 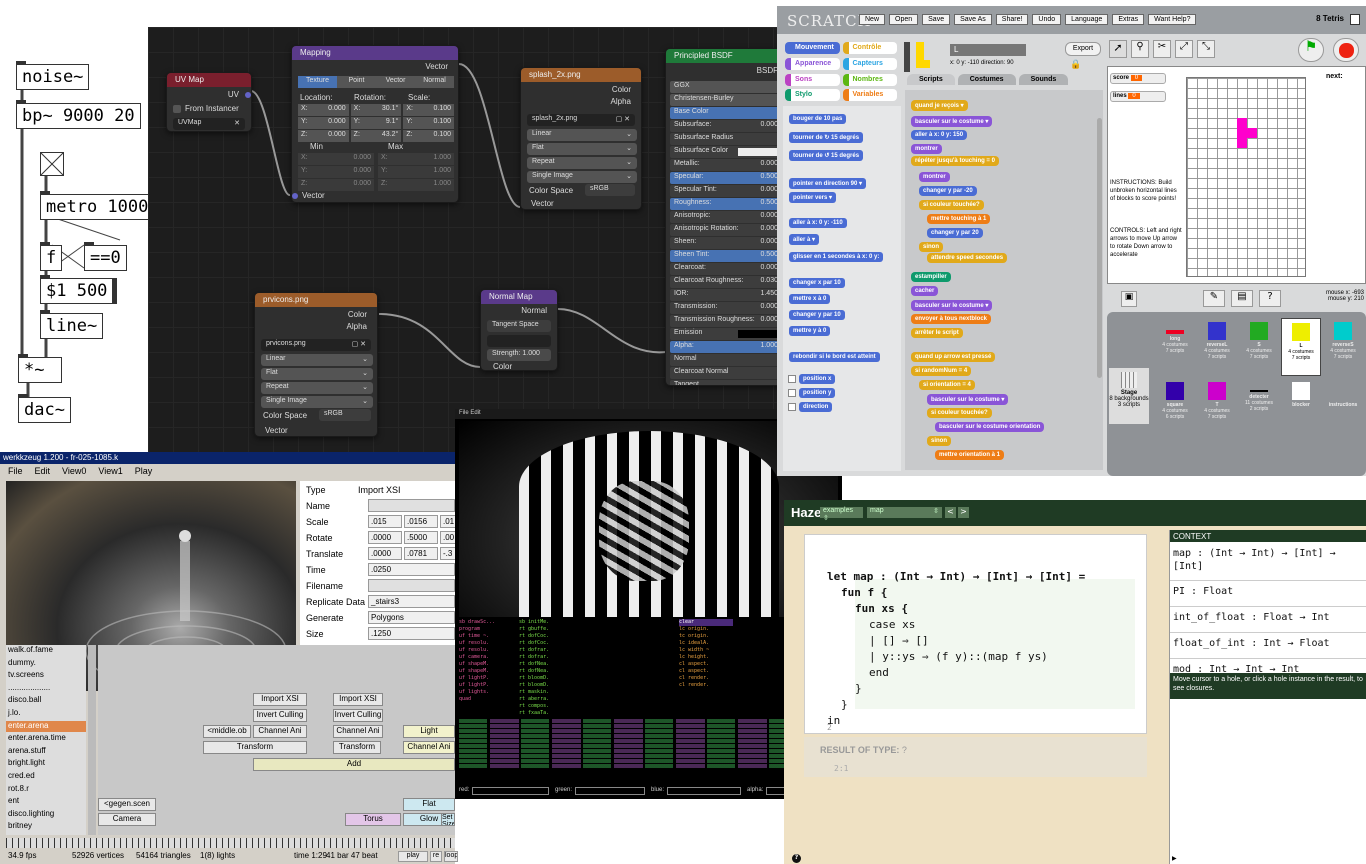 I want to click on bsdf-row: Transmission: 0.000, so click(x=725, y=308).